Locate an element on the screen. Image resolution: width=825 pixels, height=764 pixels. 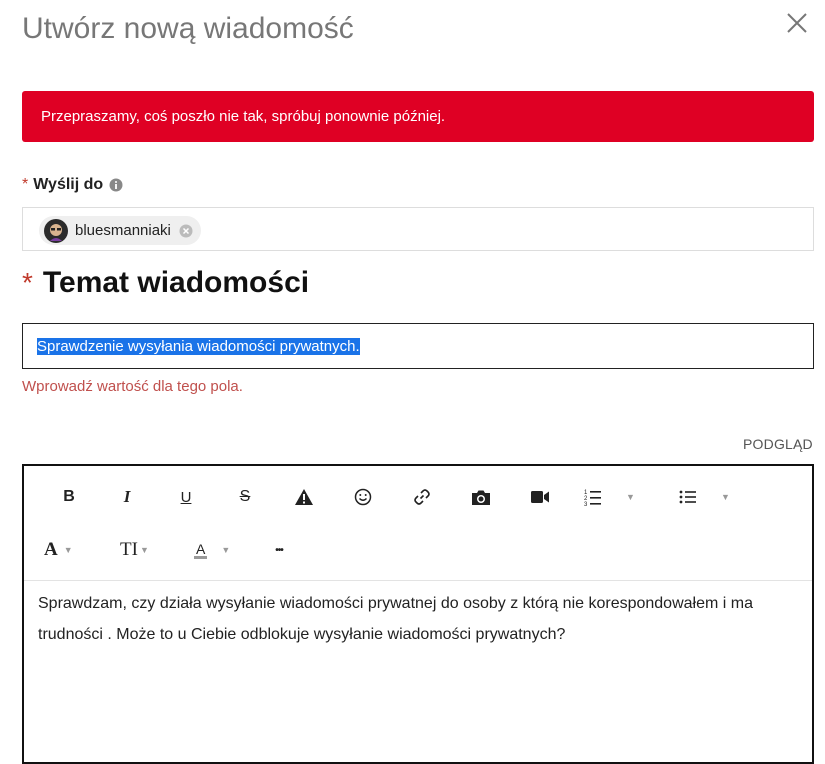
recipient-chip: bluesmanniaki is located at coordinates (120, 230).